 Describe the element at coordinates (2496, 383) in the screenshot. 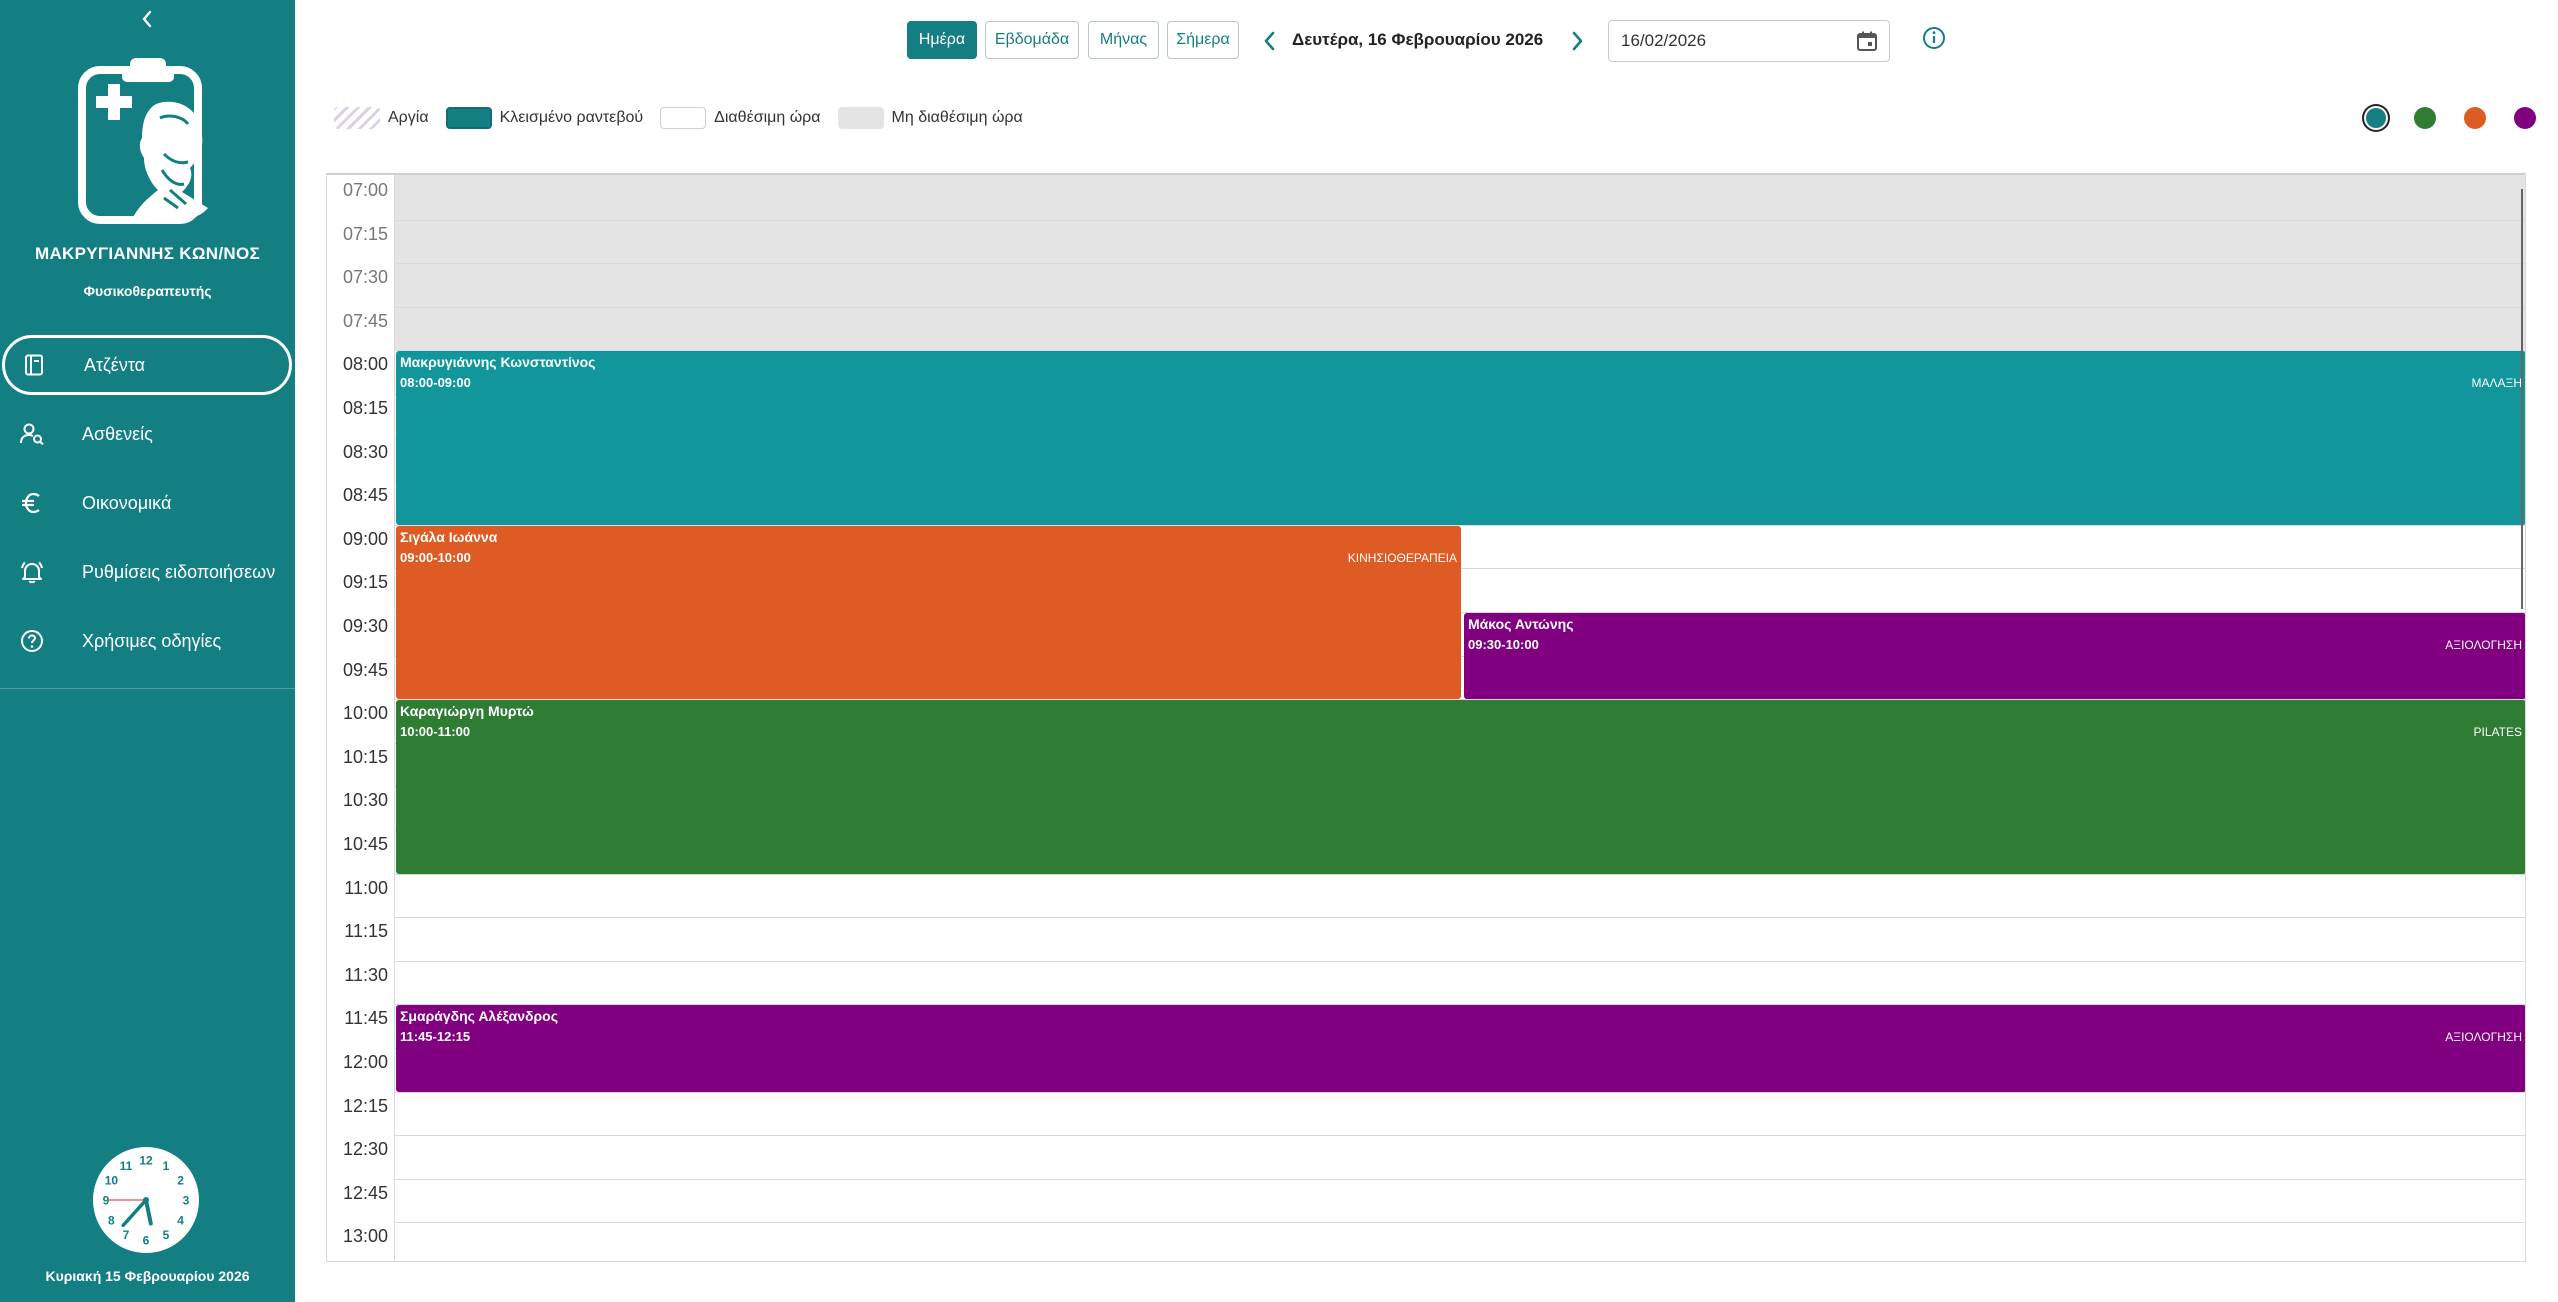

I see `appointment-type: ΜΑΛΑΞΗ` at that location.